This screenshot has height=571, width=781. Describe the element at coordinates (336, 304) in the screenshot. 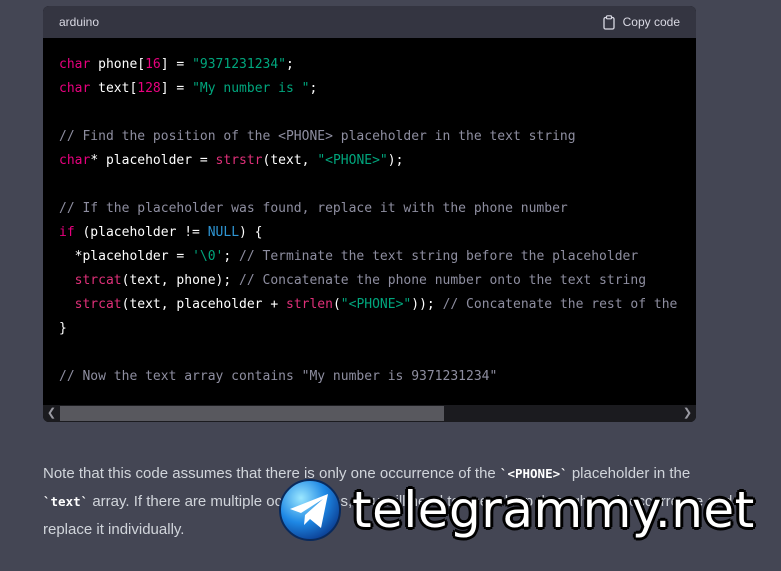

I see `code-plain: (` at that location.